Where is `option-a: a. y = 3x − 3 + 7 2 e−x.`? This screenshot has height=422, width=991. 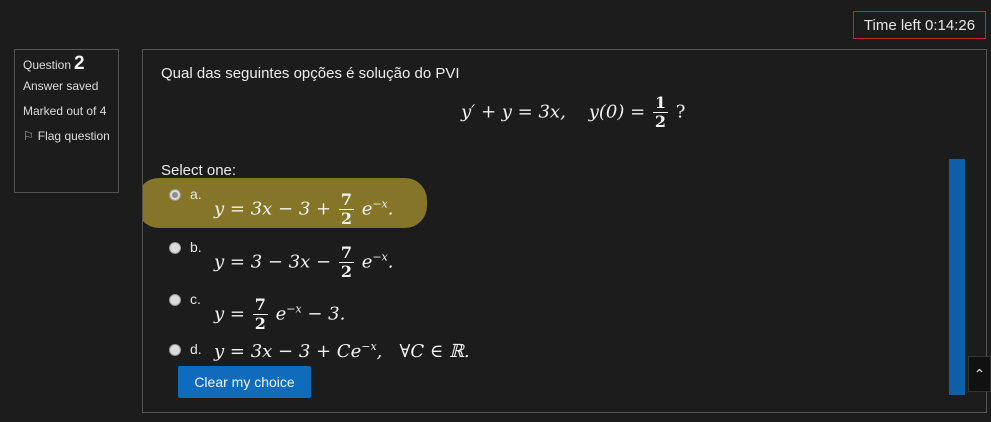 option-a: a. y = 3x − 3 + 7 2 e−x. is located at coordinates (281, 206).